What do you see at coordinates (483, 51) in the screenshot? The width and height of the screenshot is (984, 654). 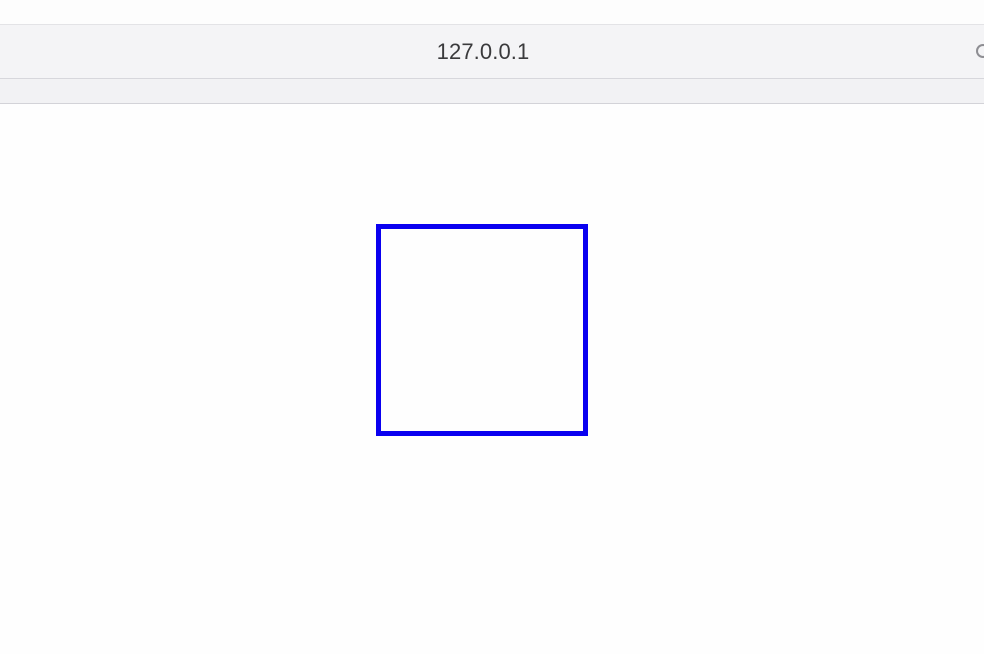 I see `address-text: 127.0.0.1` at bounding box center [483, 51].